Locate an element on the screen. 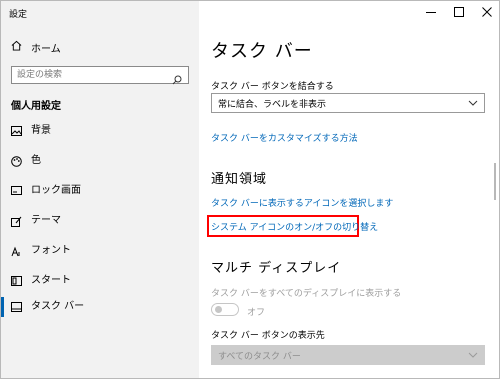 The height and width of the screenshot is (379, 500). sidebar-item-label: フォント is located at coordinates (51, 250).